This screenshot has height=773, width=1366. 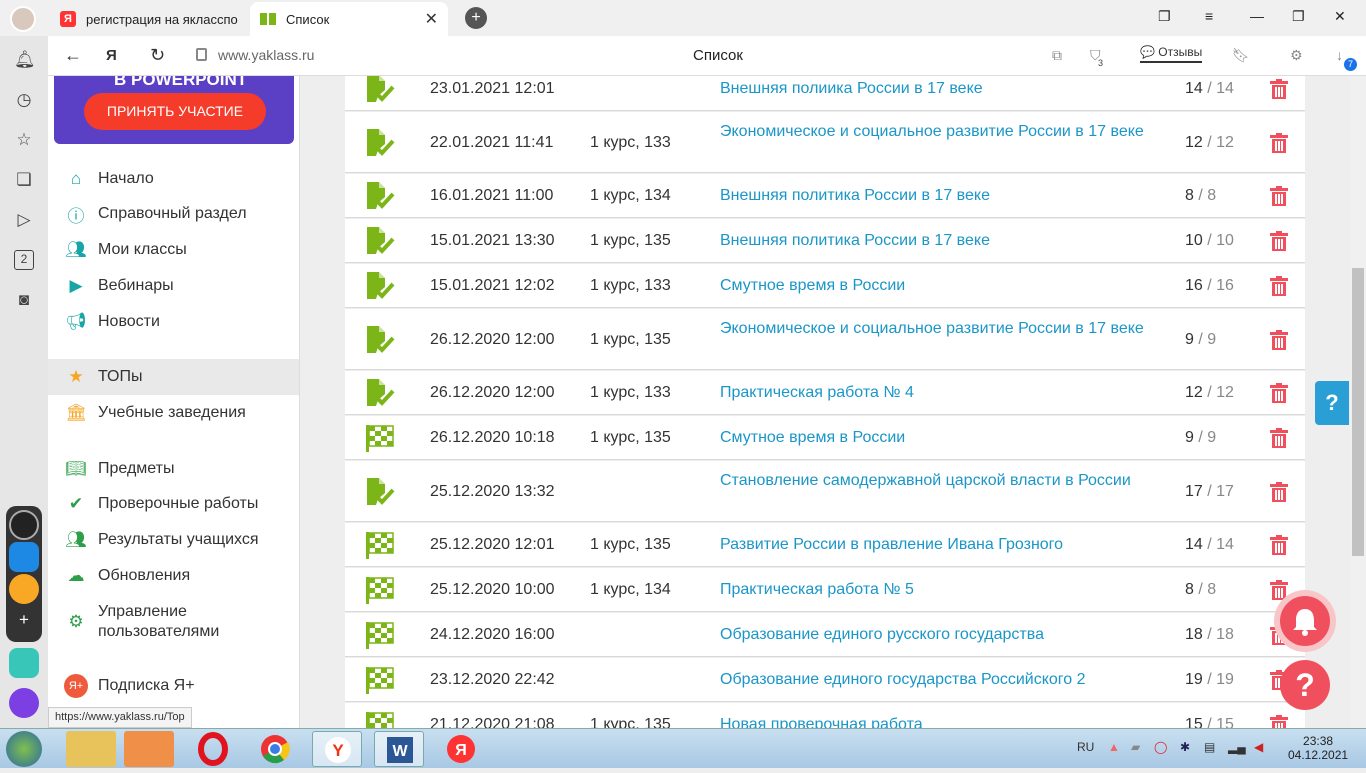 What do you see at coordinates (24, 557) in the screenshot?
I see `market-app-icon` at bounding box center [24, 557].